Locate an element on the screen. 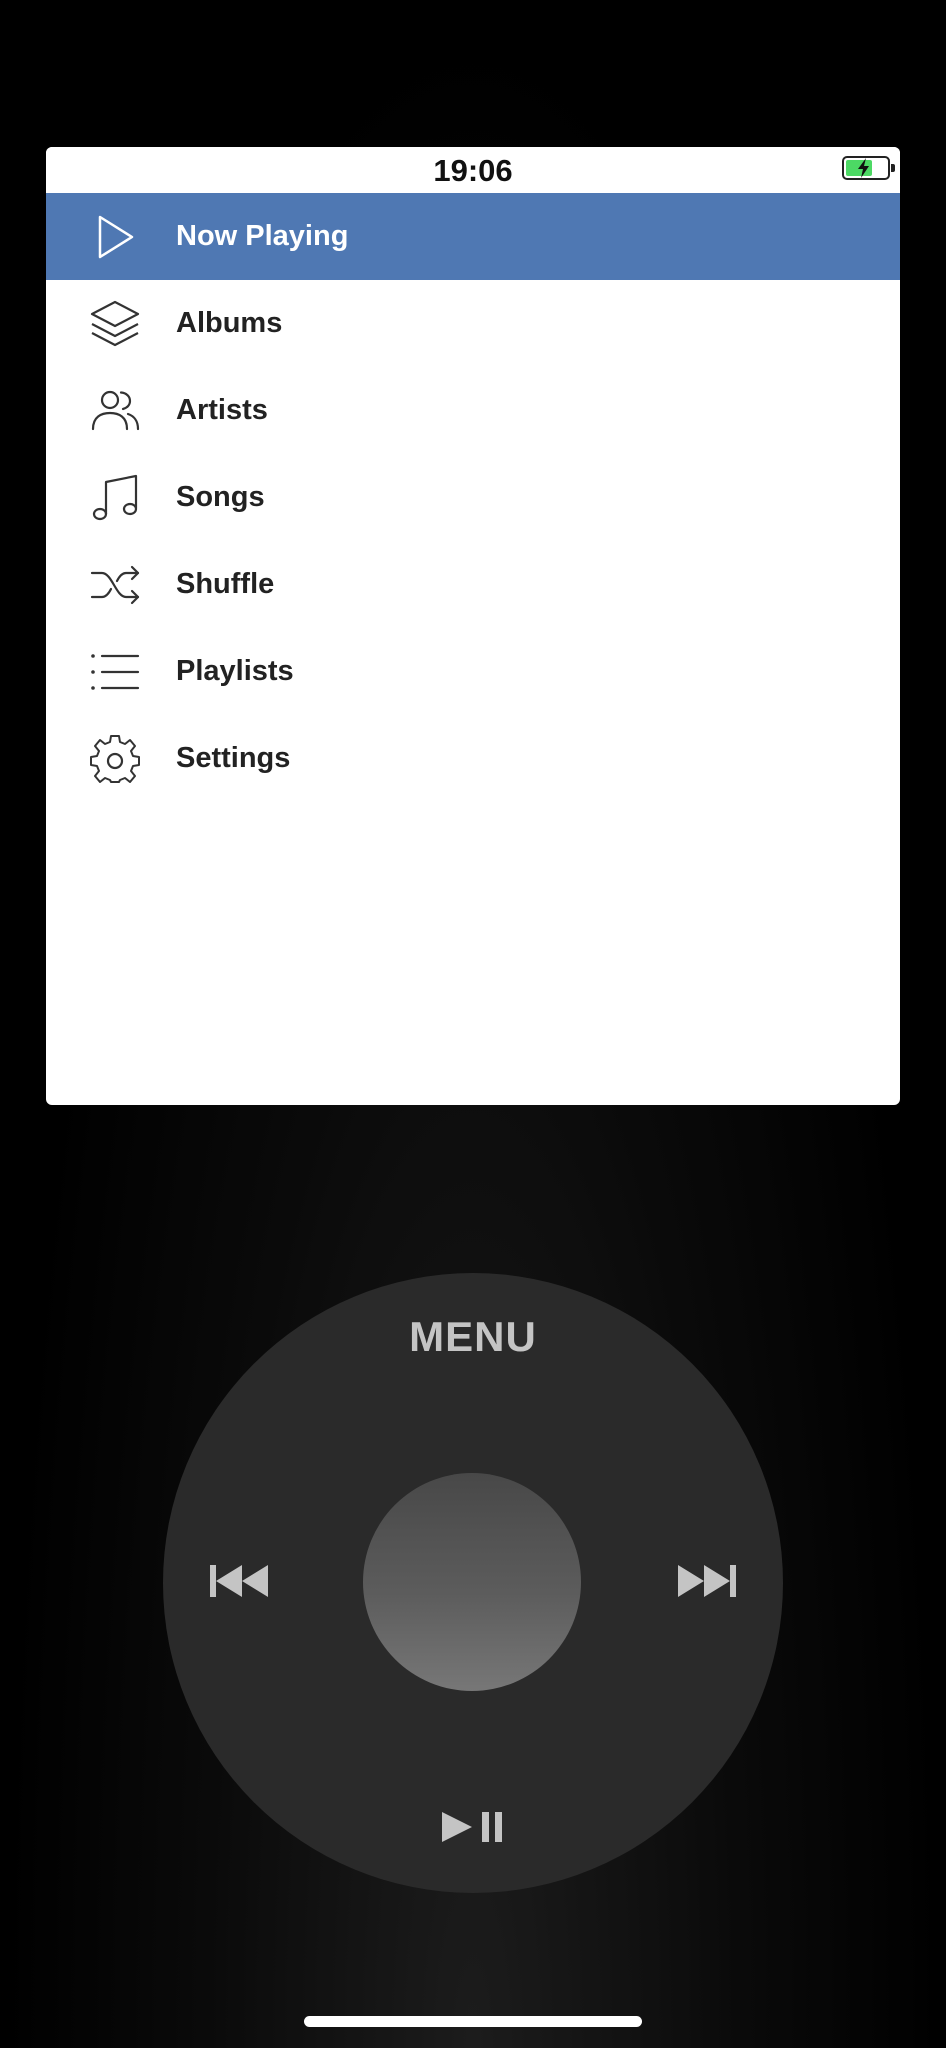 The height and width of the screenshot is (2048, 946). users-icon is located at coordinates (115, 410).